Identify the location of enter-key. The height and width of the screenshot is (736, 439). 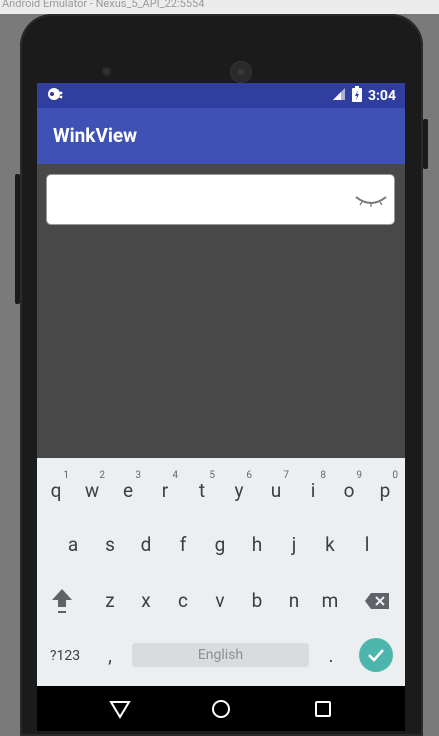
(376, 655).